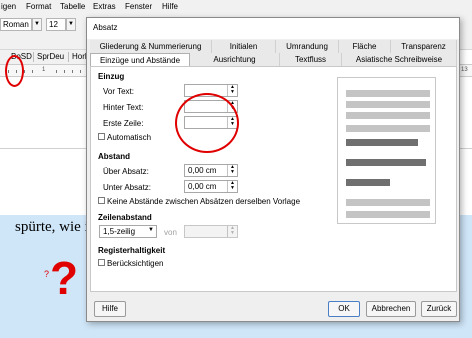 This screenshot has width=472, height=338. What do you see at coordinates (123, 123) in the screenshot?
I see `erste-zeile-label: Erste Zeile:` at bounding box center [123, 123].